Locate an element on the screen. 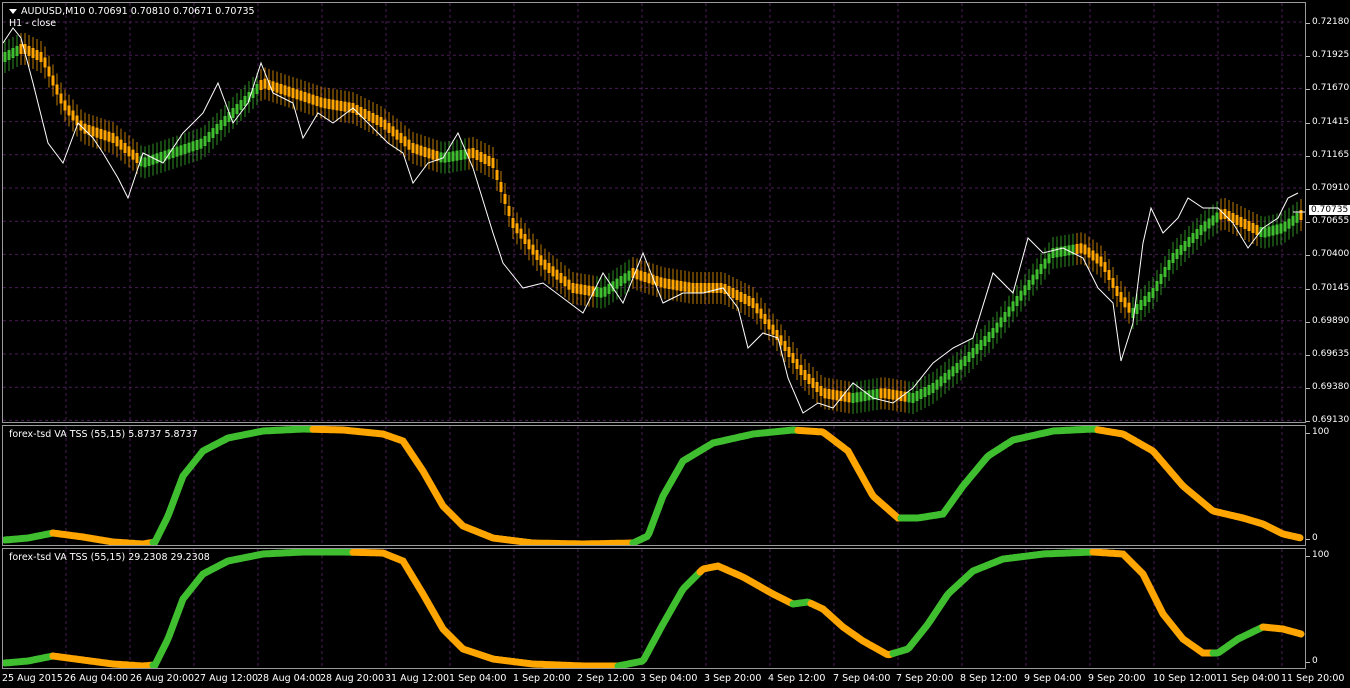 The height and width of the screenshot is (688, 1350). time-tick-16: 9 Sep 04:00 is located at coordinates (1053, 678).